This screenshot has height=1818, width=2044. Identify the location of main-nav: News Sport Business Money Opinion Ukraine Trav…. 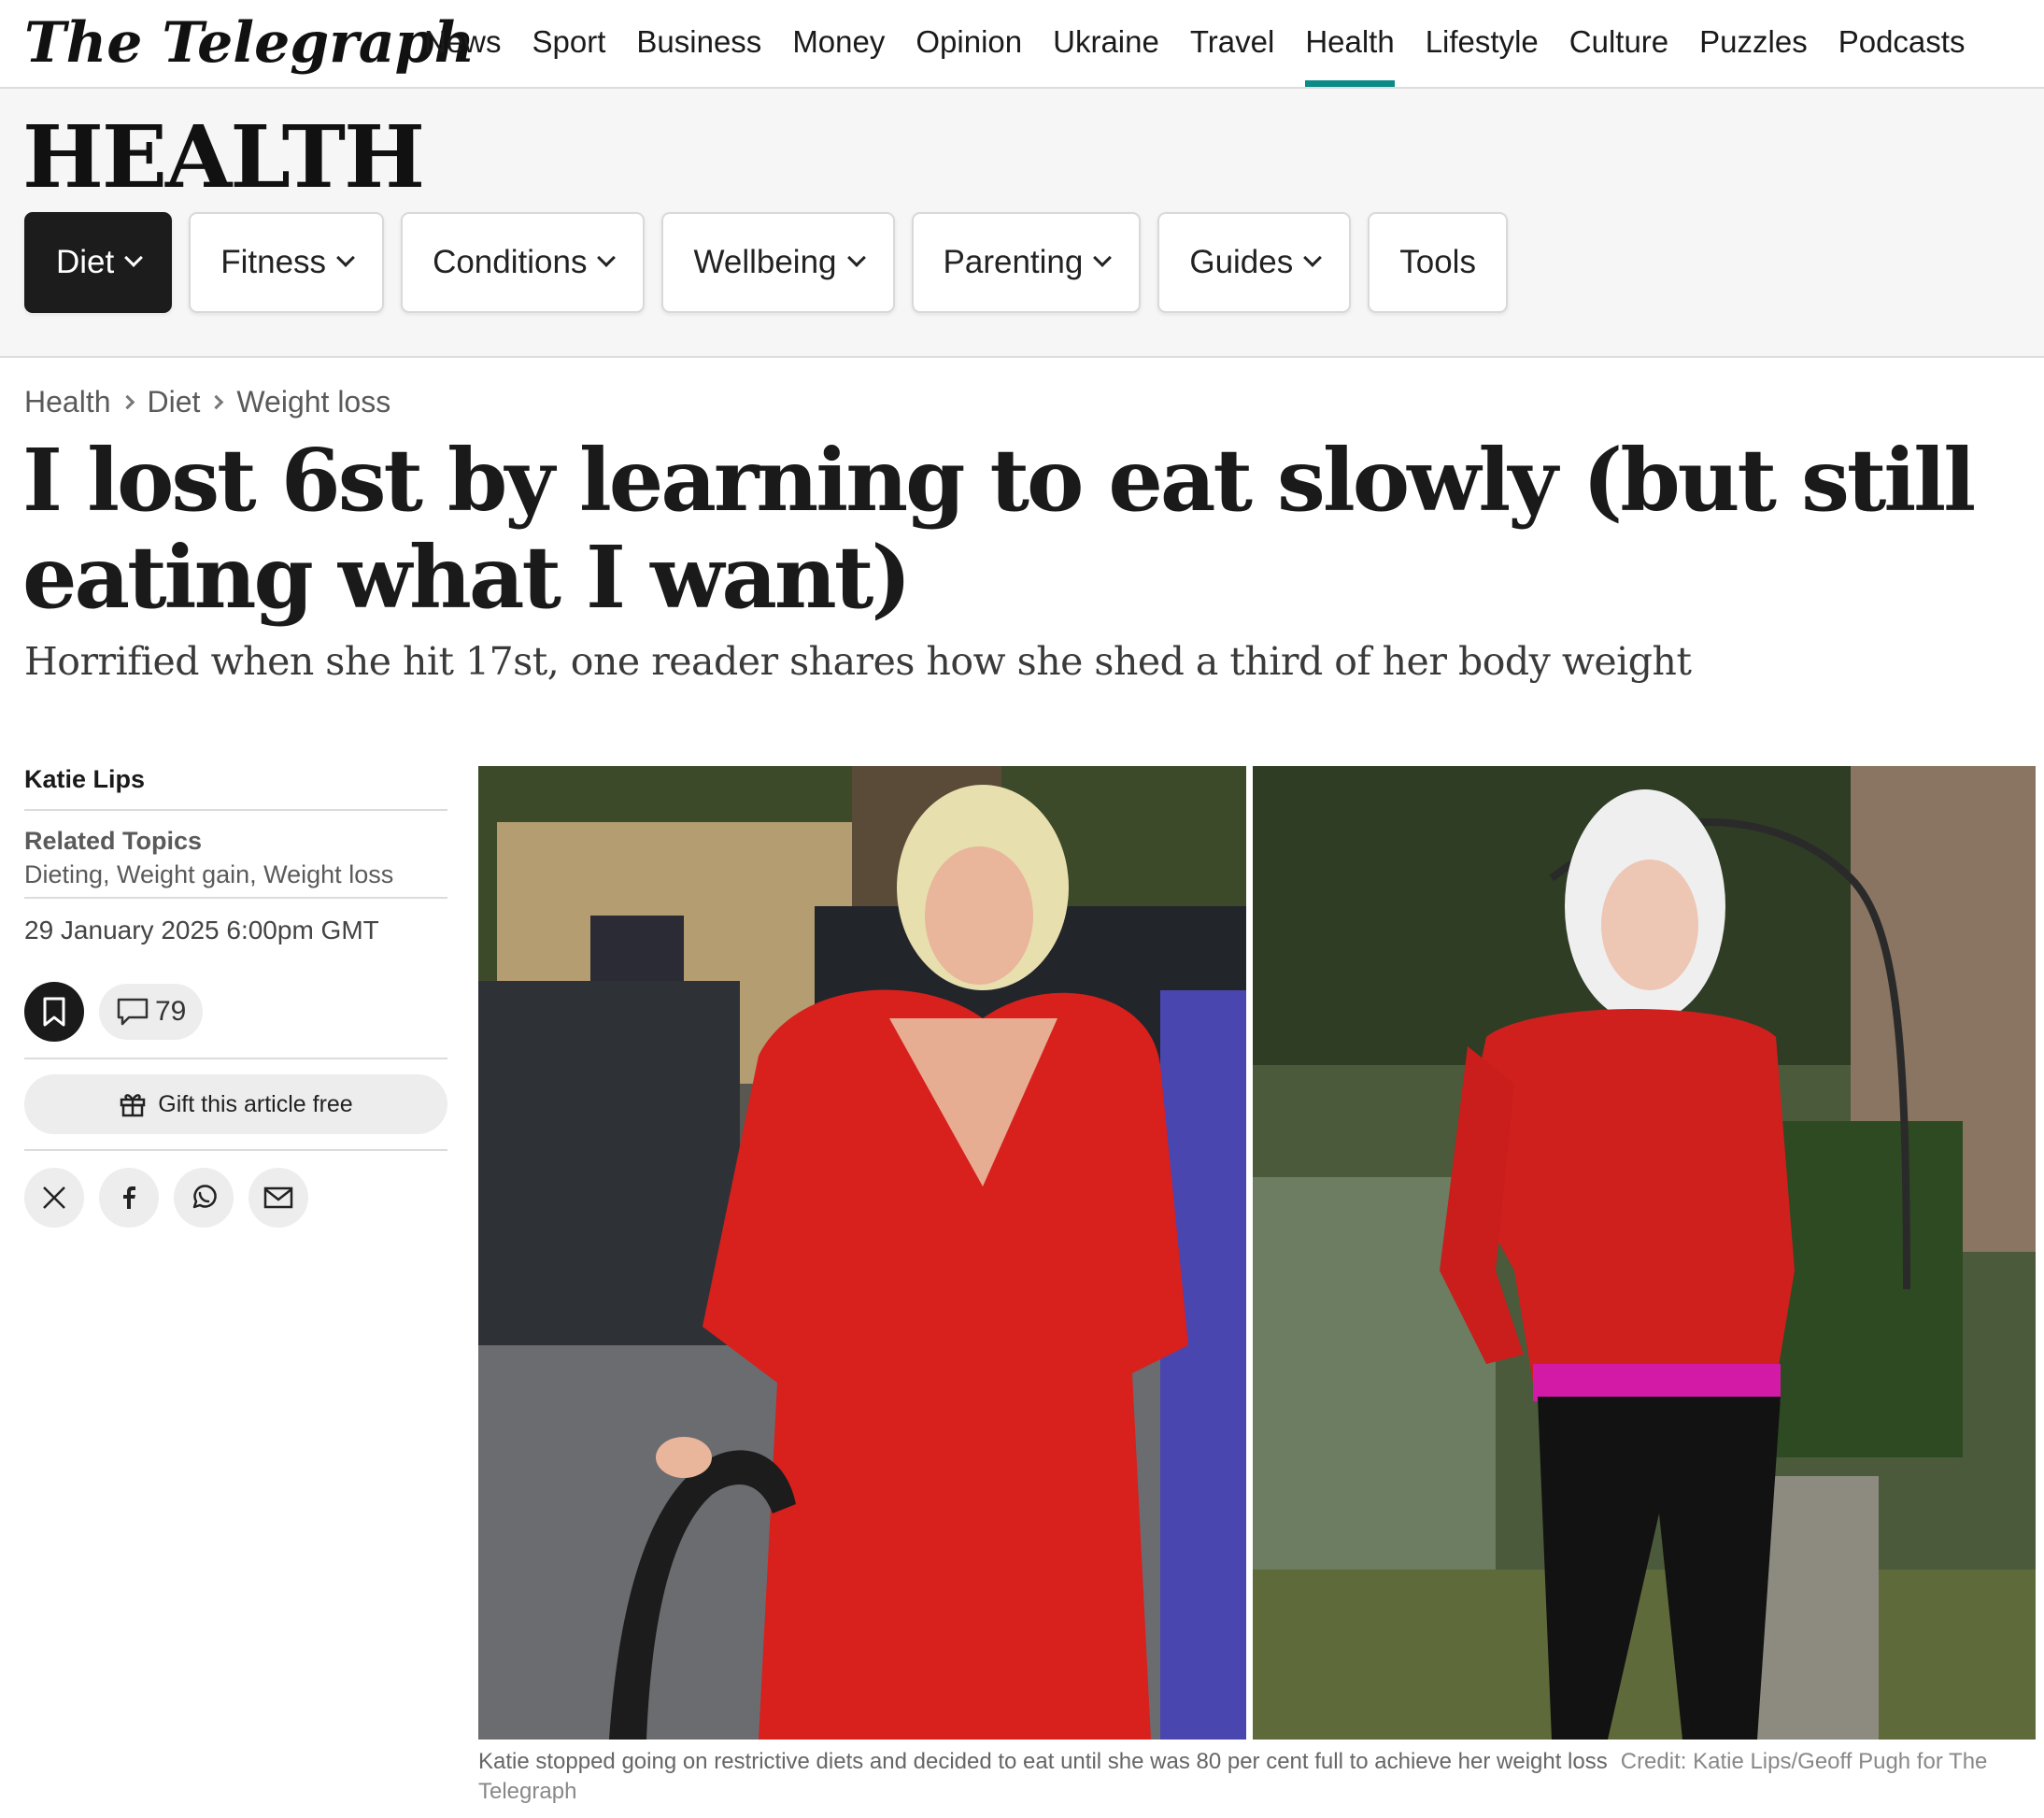
(1209, 44).